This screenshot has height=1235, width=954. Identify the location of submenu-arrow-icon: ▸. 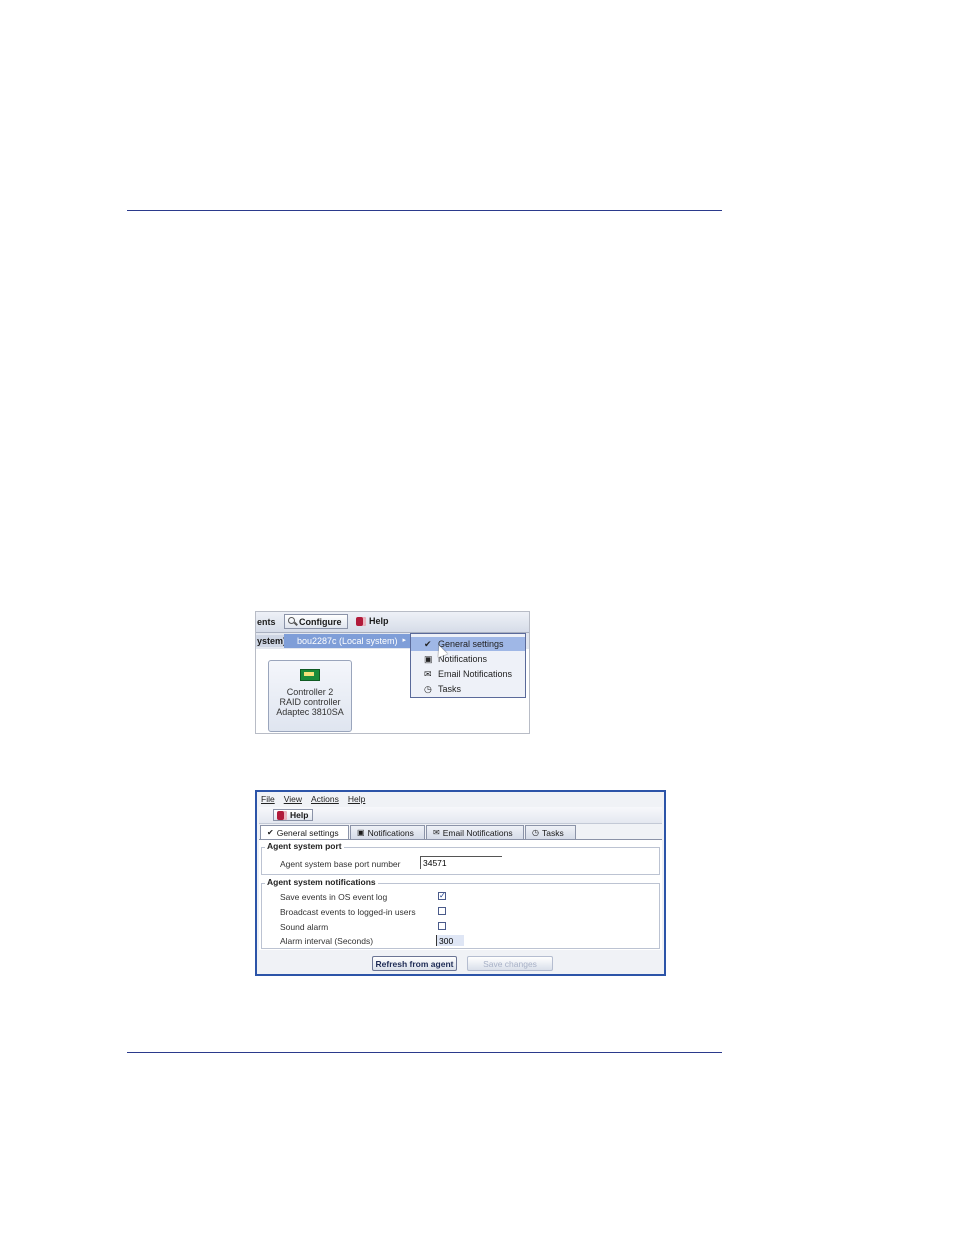
(404, 640).